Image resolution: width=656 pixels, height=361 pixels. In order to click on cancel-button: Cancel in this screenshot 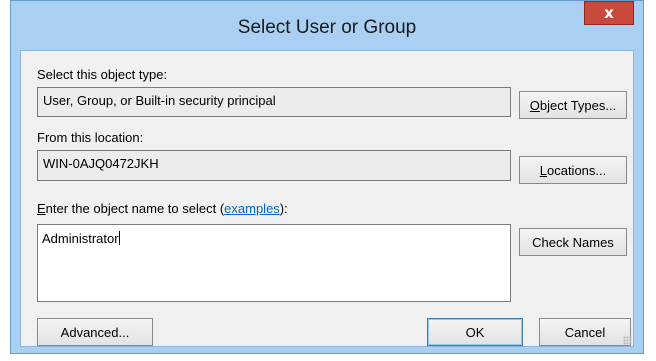, I will do `click(585, 332)`.